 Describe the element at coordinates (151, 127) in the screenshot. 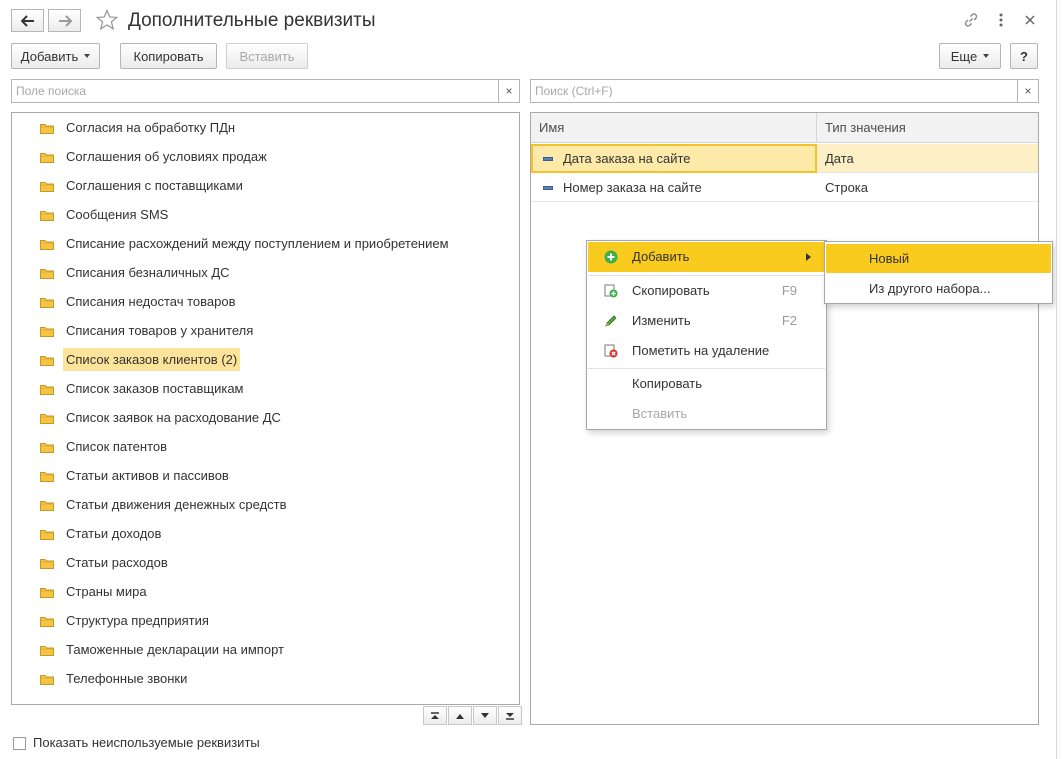

I see `tree-item-label: Согласия на обработку ПДн` at that location.